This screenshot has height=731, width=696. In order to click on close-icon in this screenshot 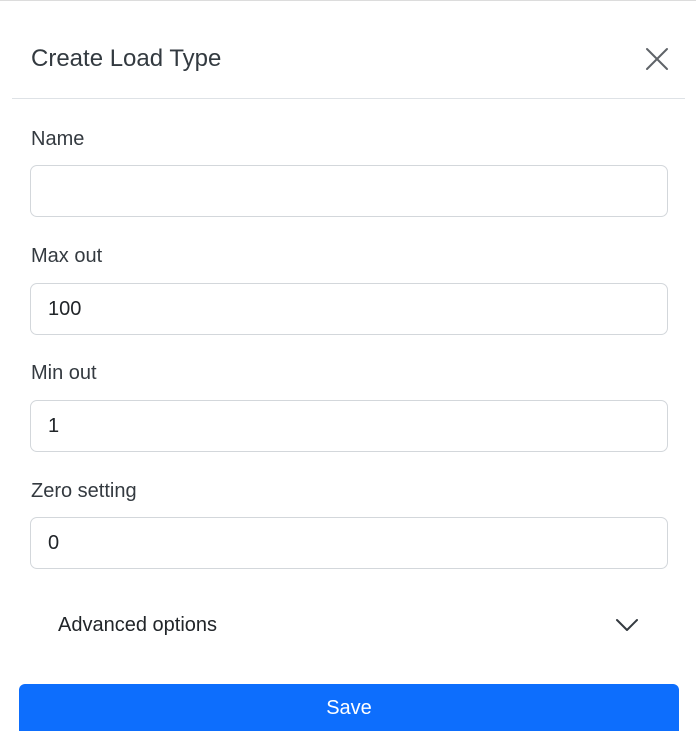, I will do `click(657, 59)`.